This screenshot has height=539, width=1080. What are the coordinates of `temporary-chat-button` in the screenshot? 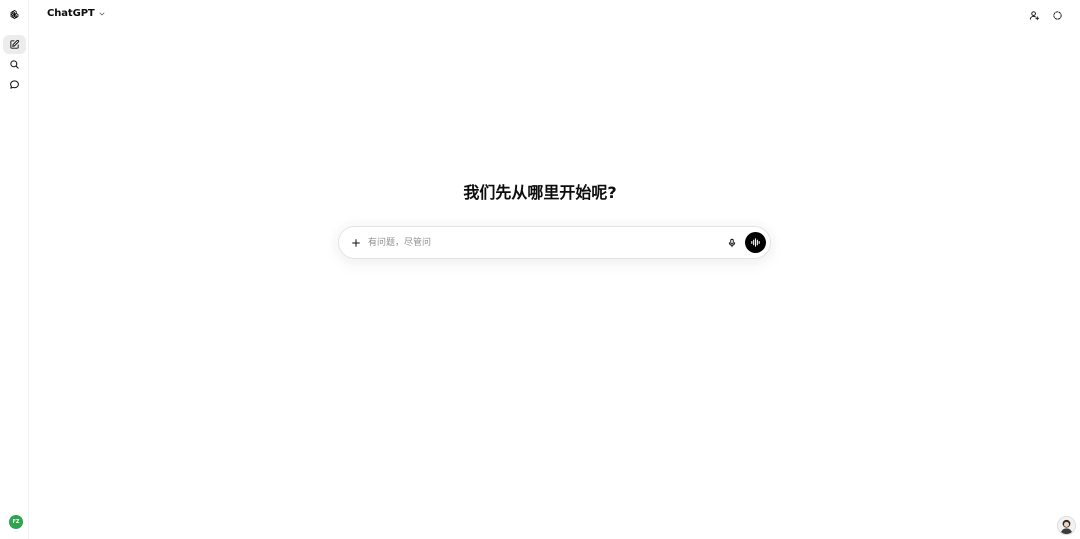 It's located at (1057, 15).